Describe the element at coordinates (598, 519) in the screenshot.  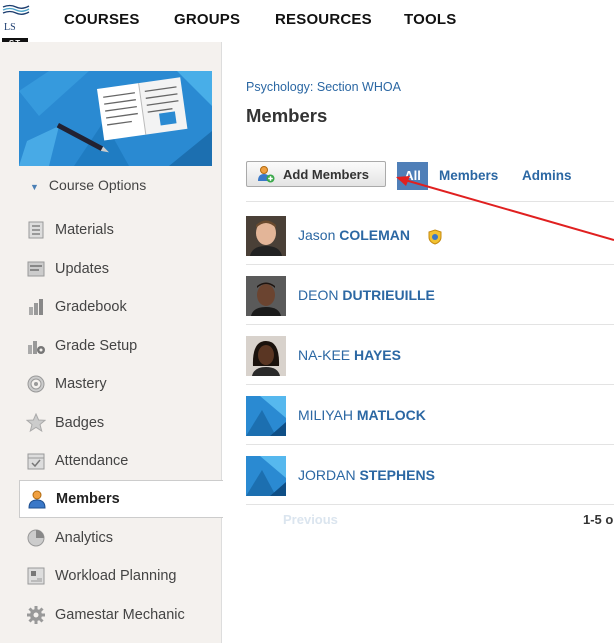
I see `pagination-count: 1-5 o` at that location.